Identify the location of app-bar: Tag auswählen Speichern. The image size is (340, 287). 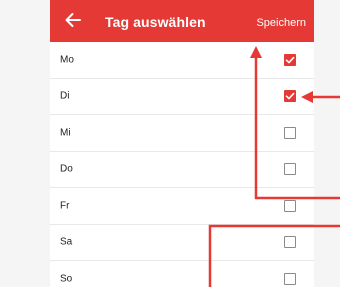
(182, 21).